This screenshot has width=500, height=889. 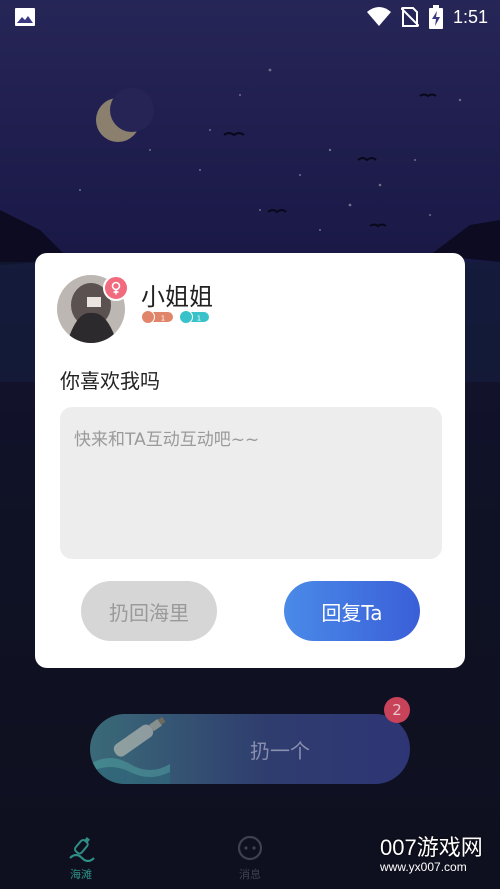 What do you see at coordinates (110, 381) in the screenshot?
I see `bottle-message-text: 你喜欢我吗` at bounding box center [110, 381].